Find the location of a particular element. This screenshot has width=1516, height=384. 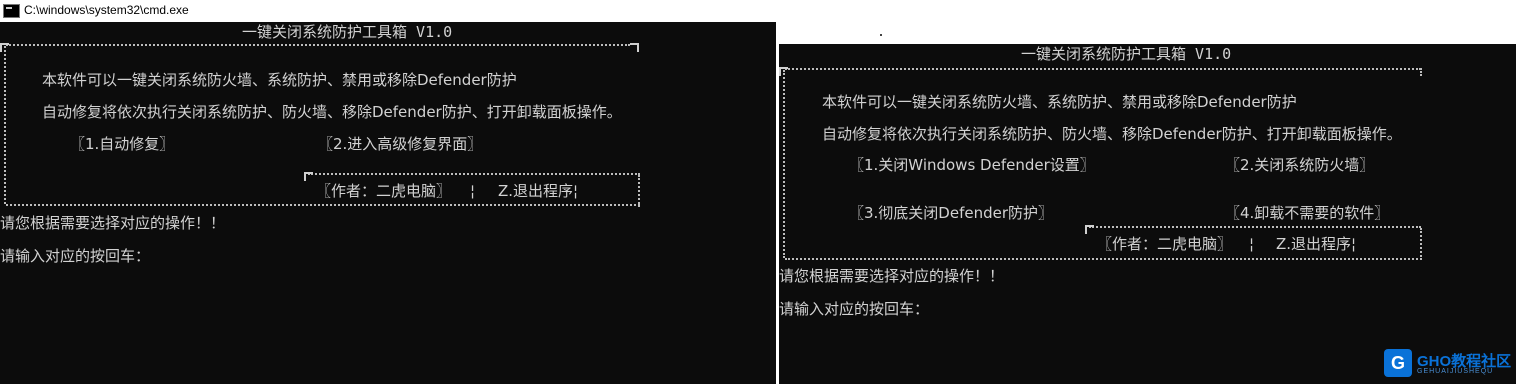

frame-right-border-top is located at coordinates (1421, 72).